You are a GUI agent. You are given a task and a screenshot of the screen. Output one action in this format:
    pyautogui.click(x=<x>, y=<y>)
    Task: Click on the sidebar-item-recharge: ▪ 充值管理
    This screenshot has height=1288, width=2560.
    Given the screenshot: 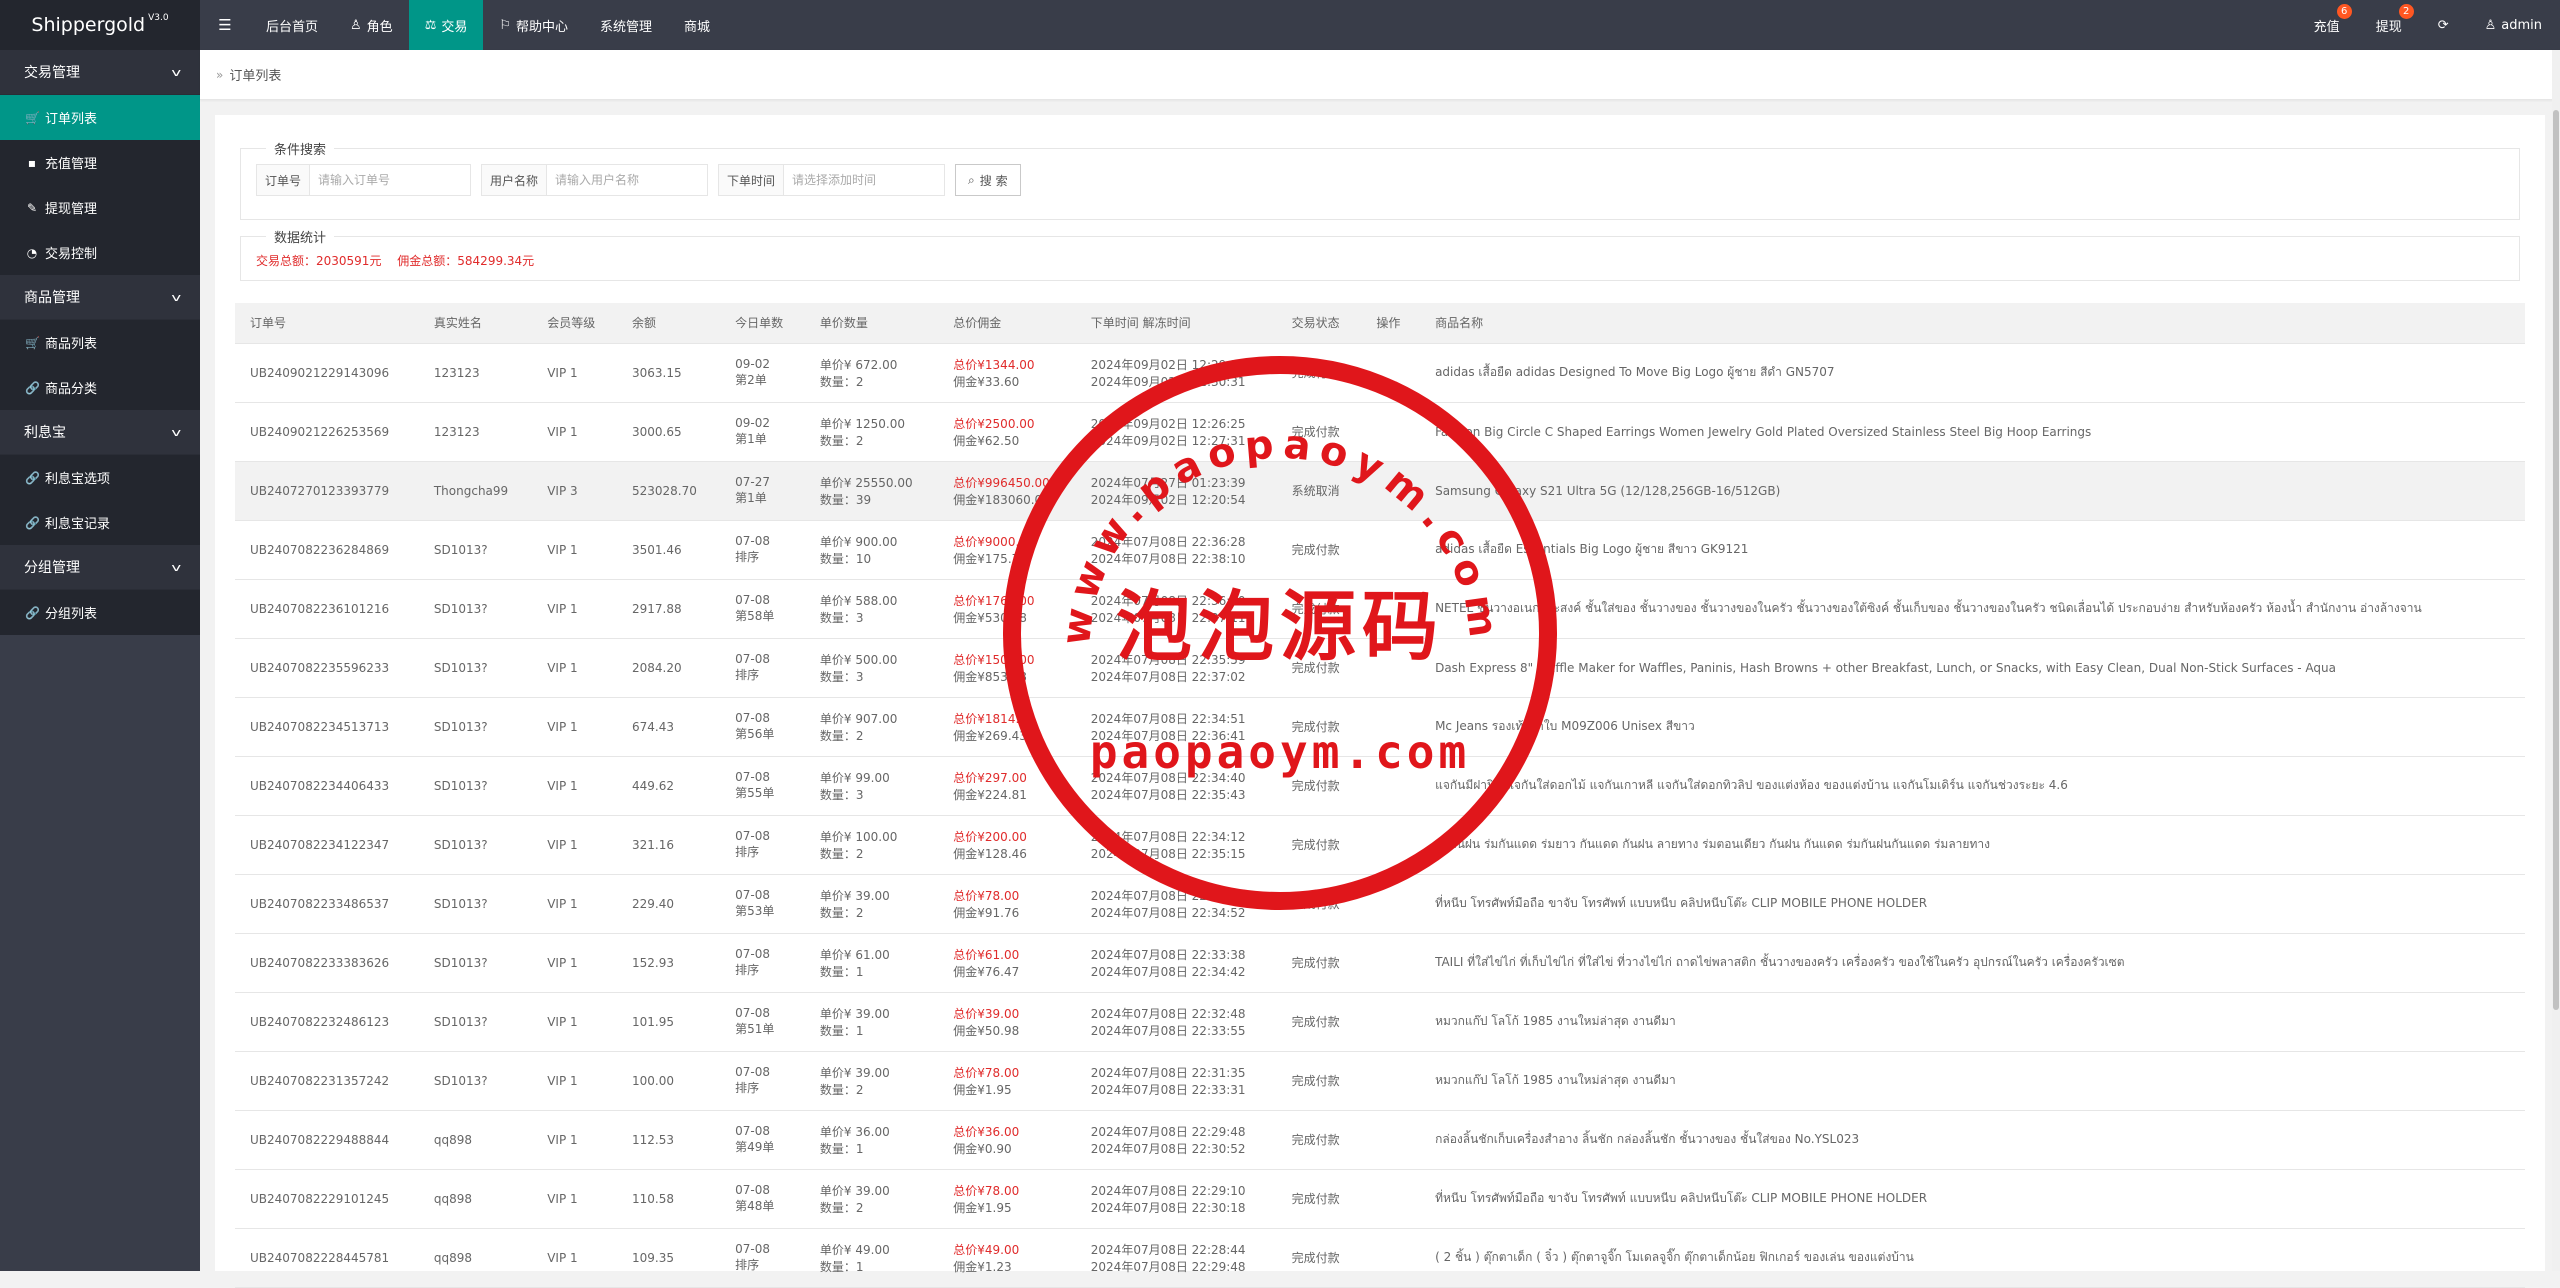 What is the action you would take?
    pyautogui.click(x=100, y=162)
    